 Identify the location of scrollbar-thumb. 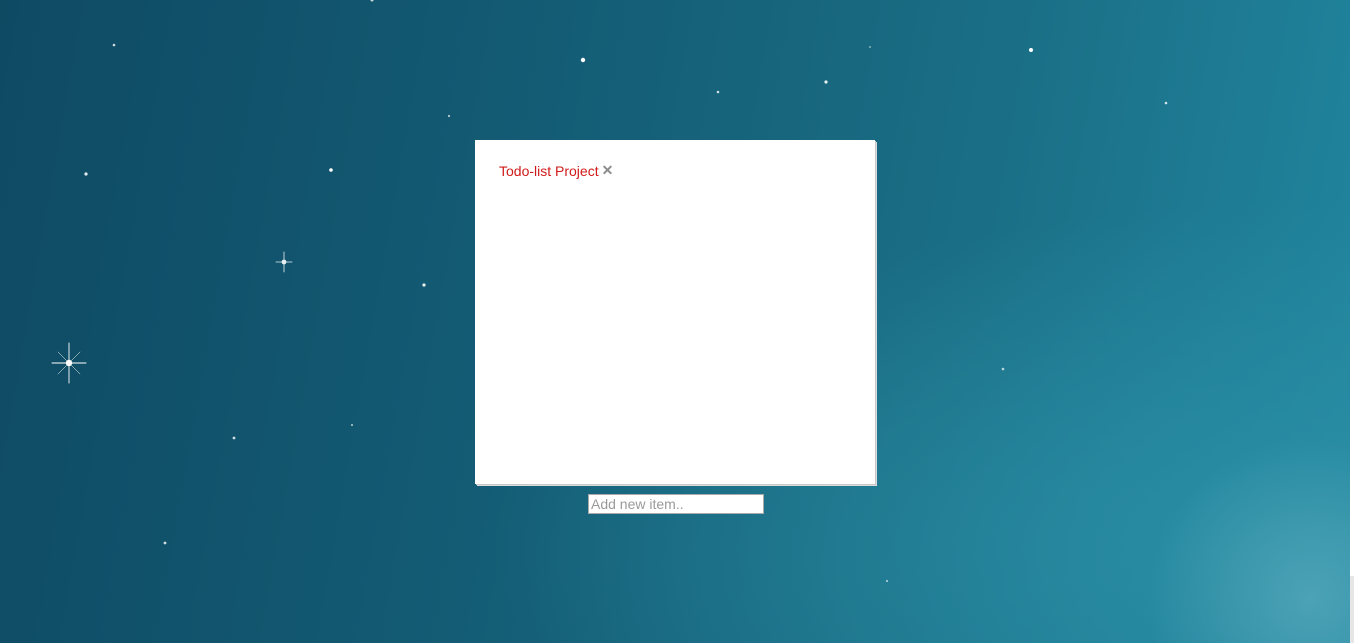
(1352, 288).